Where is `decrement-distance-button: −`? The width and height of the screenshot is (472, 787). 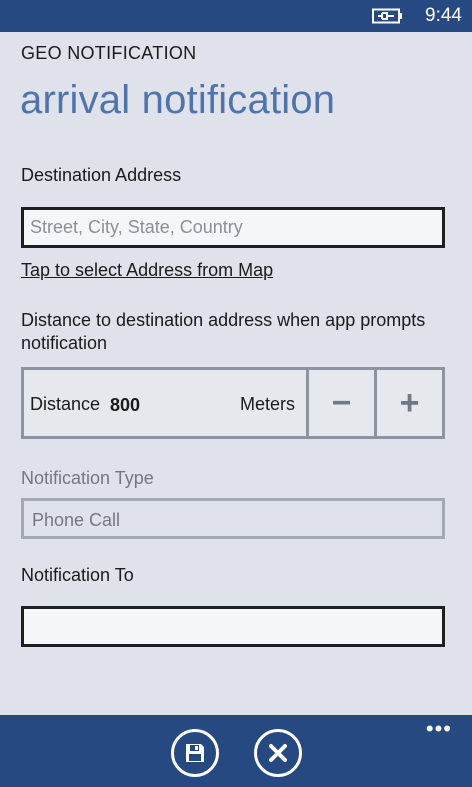
decrement-distance-button: − is located at coordinates (341, 403).